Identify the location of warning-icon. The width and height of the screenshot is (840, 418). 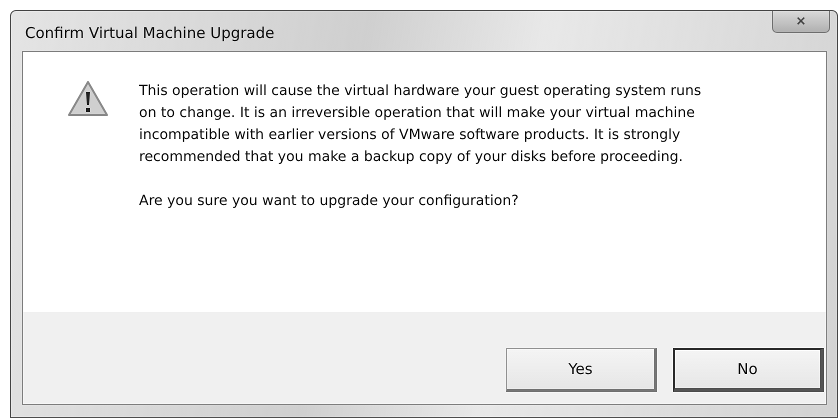
(88, 99).